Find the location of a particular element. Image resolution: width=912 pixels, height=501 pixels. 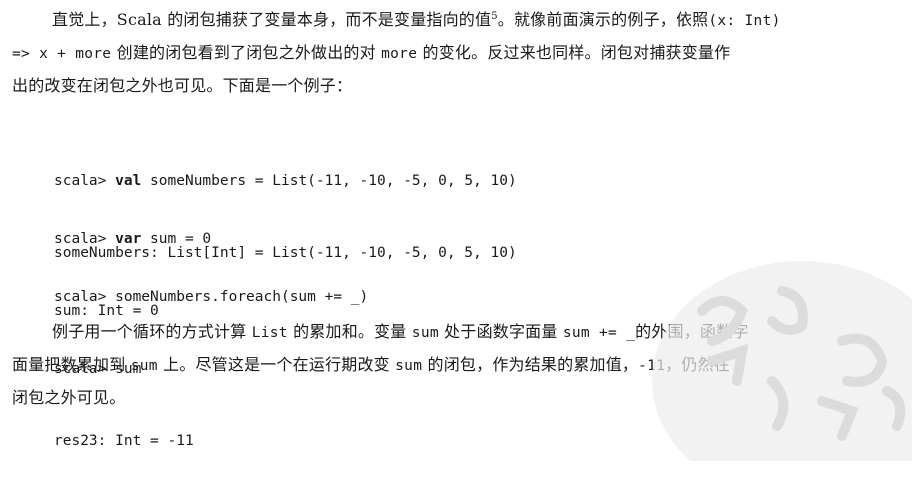

code-output: res23: Int = -11 is located at coordinates (124, 441).